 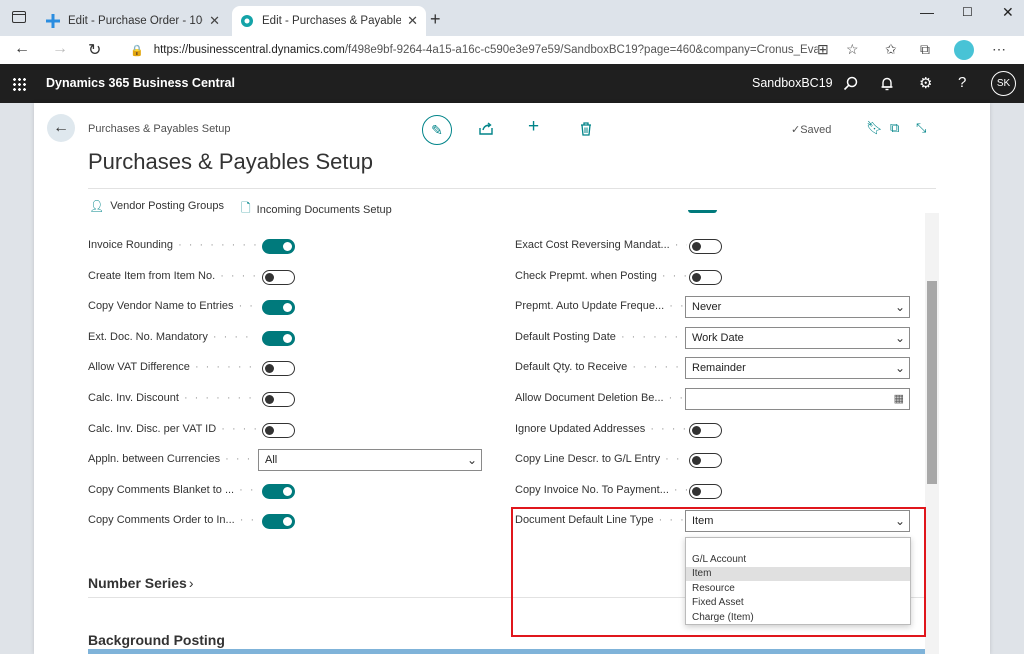 I want to click on select-appln-between-currencies: All ⌄, so click(x=370, y=460).